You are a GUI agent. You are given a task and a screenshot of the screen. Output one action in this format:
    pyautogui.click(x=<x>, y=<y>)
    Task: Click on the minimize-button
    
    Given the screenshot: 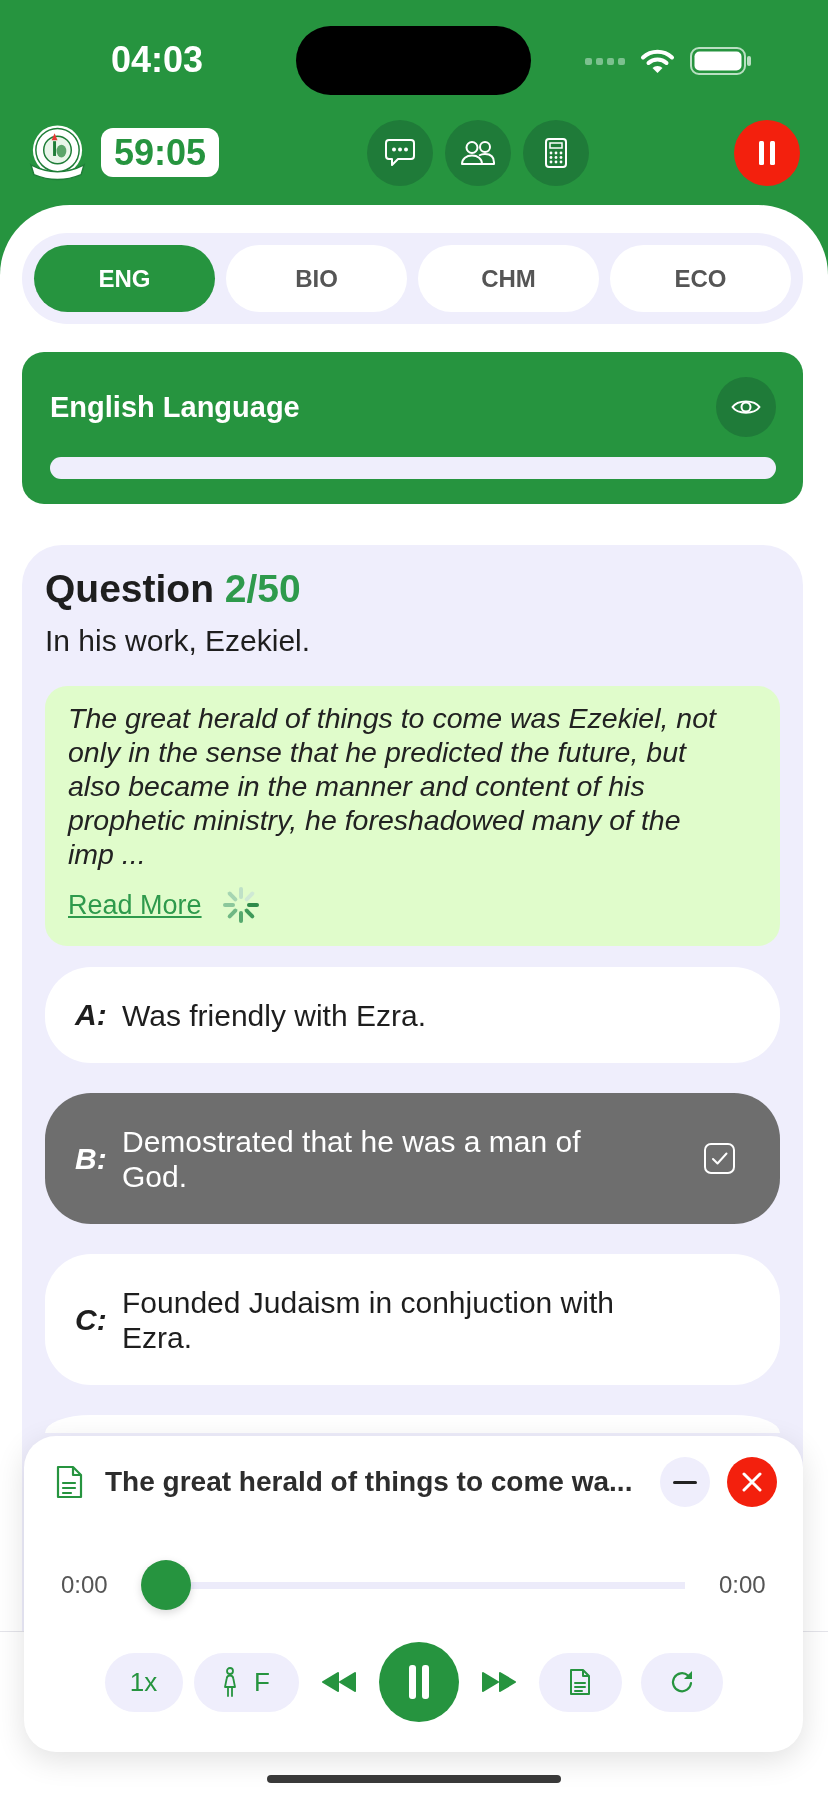 What is the action you would take?
    pyautogui.click(x=685, y=1482)
    